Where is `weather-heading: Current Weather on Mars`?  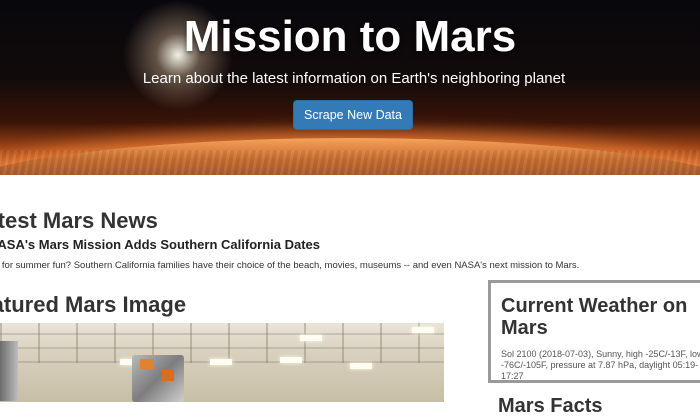 weather-heading: Current Weather on Mars is located at coordinates (594, 317).